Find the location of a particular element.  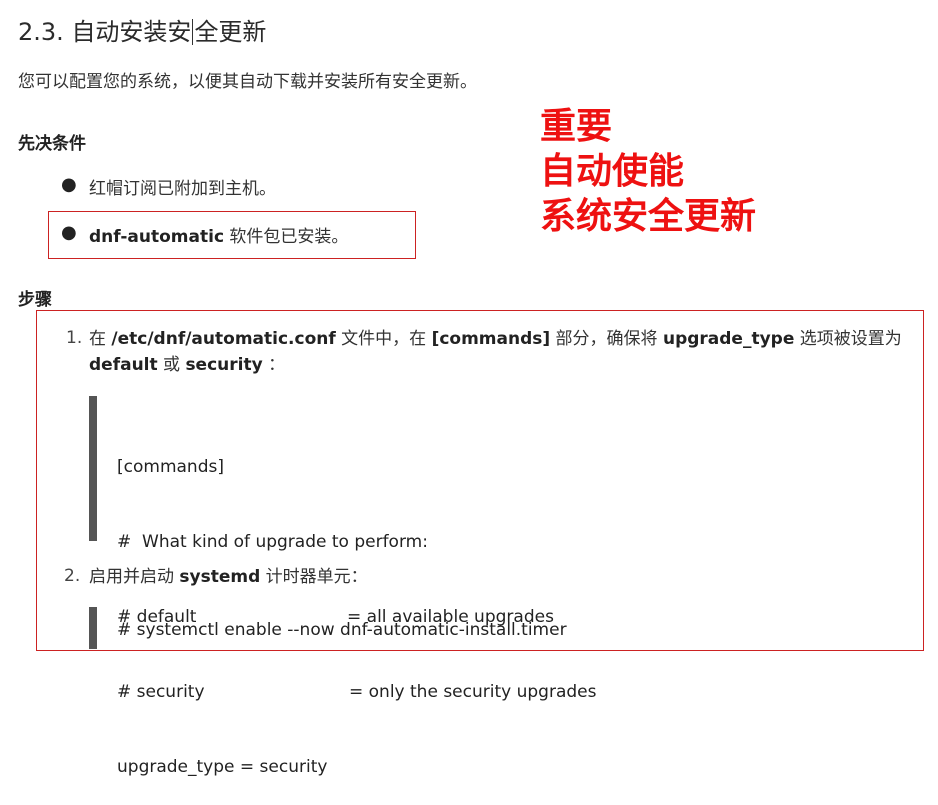

step-text: 在 is located at coordinates (100, 339).